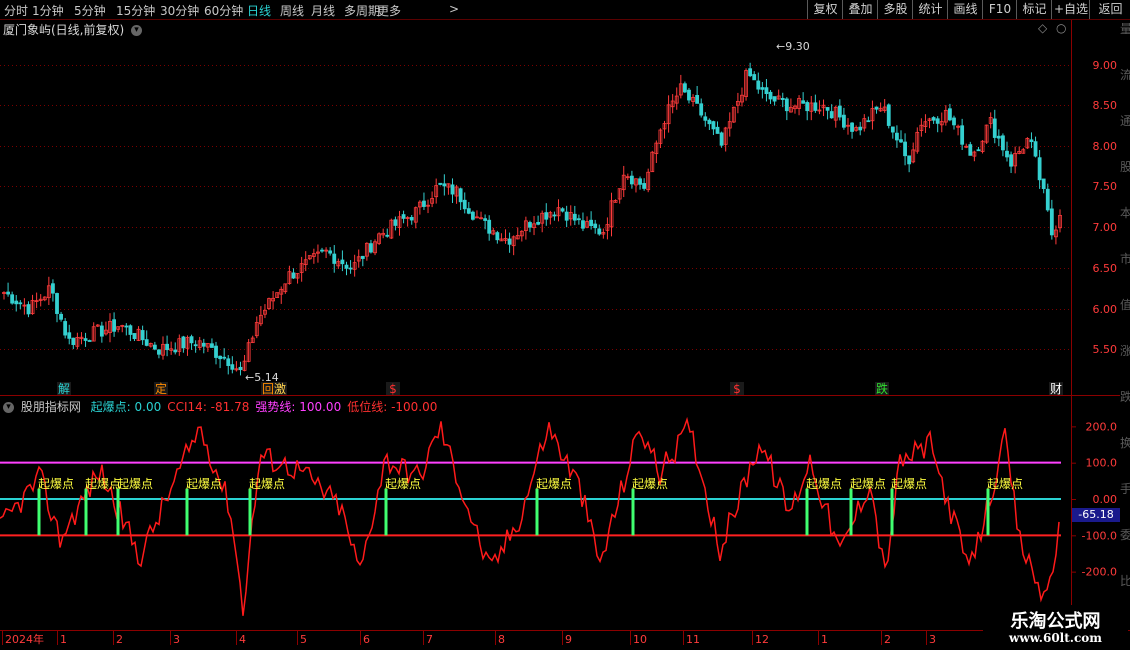 The width and height of the screenshot is (1130, 650). What do you see at coordinates (1125, 325) in the screenshot?
I see `right-info-panel-edge: 量流通股本市值涨跌换手委比` at bounding box center [1125, 325].